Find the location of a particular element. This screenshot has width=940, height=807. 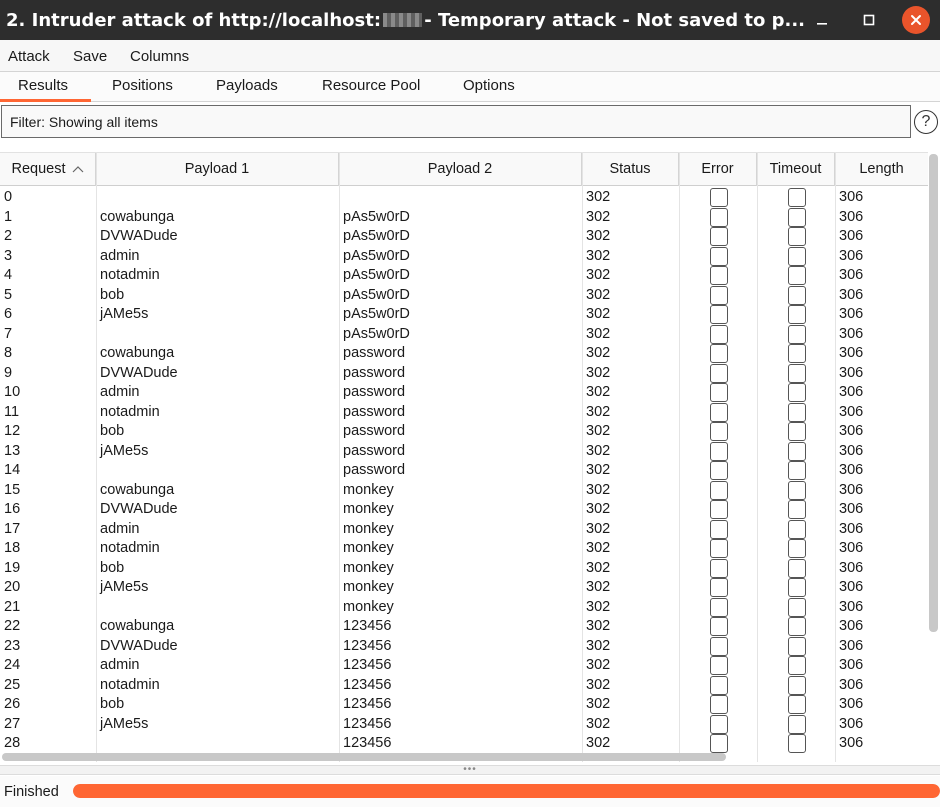

table-row: 6 jAMe5s pAs5w0rD 302 306 is located at coordinates (464, 314).